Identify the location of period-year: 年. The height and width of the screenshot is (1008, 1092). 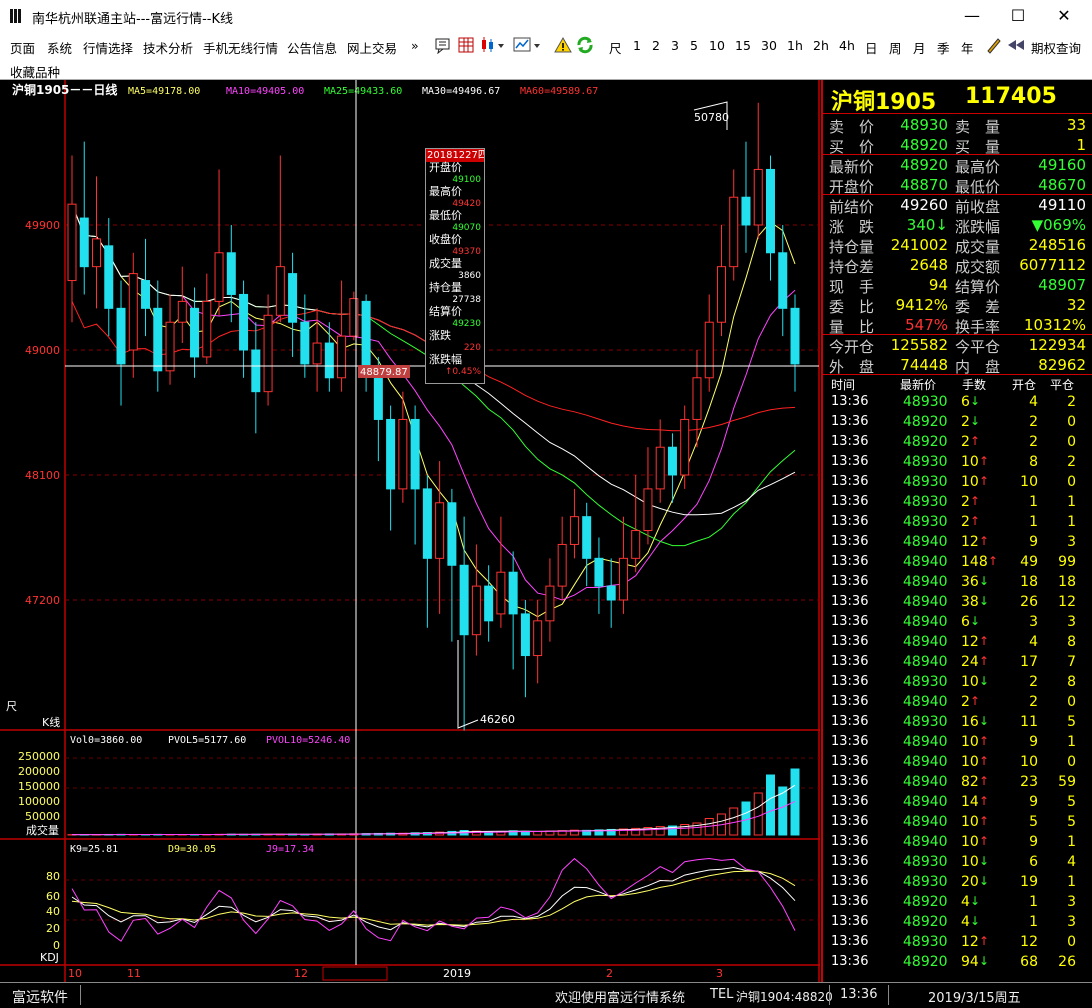
(967, 47).